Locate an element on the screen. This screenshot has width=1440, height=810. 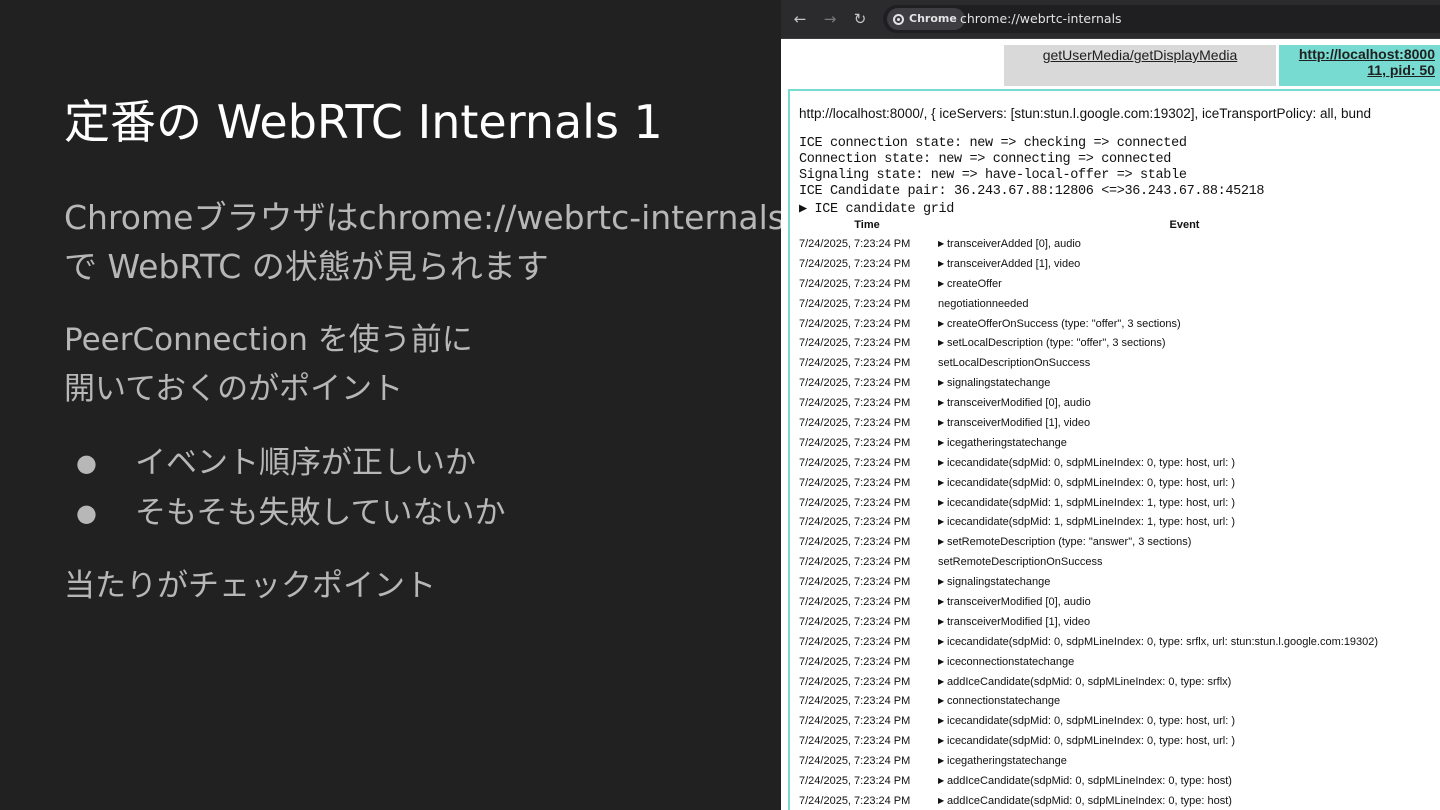
forward-arrow-icon: → is located at coordinates (830, 19).